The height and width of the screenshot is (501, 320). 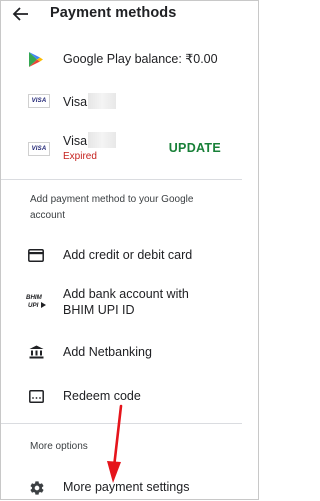 I want to click on add-card-label: Add credit or debit card, so click(x=128, y=255).